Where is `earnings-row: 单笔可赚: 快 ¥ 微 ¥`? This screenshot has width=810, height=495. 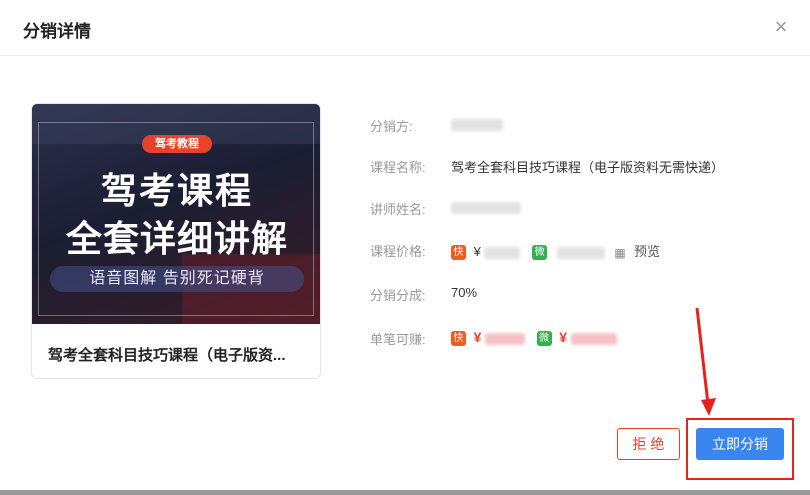
earnings-row: 单笔可赚: 快 ¥ 微 ¥ is located at coordinates (530, 339).